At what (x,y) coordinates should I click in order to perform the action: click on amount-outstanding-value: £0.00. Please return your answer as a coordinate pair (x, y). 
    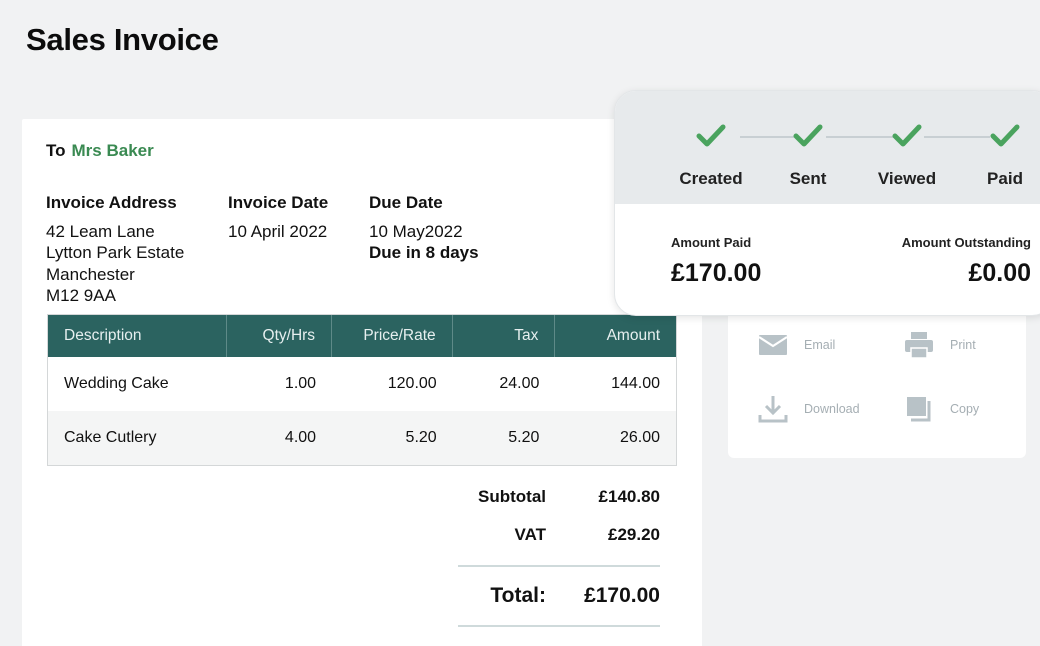
    Looking at the image, I should click on (999, 273).